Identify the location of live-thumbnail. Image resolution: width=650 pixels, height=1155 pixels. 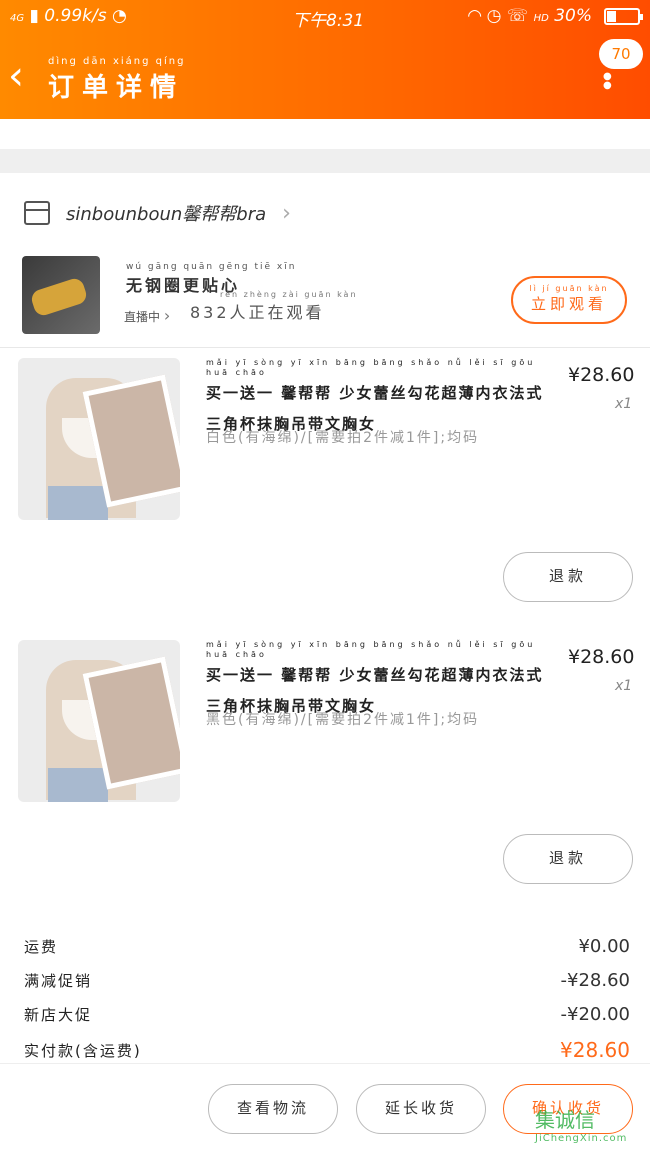
(61, 295).